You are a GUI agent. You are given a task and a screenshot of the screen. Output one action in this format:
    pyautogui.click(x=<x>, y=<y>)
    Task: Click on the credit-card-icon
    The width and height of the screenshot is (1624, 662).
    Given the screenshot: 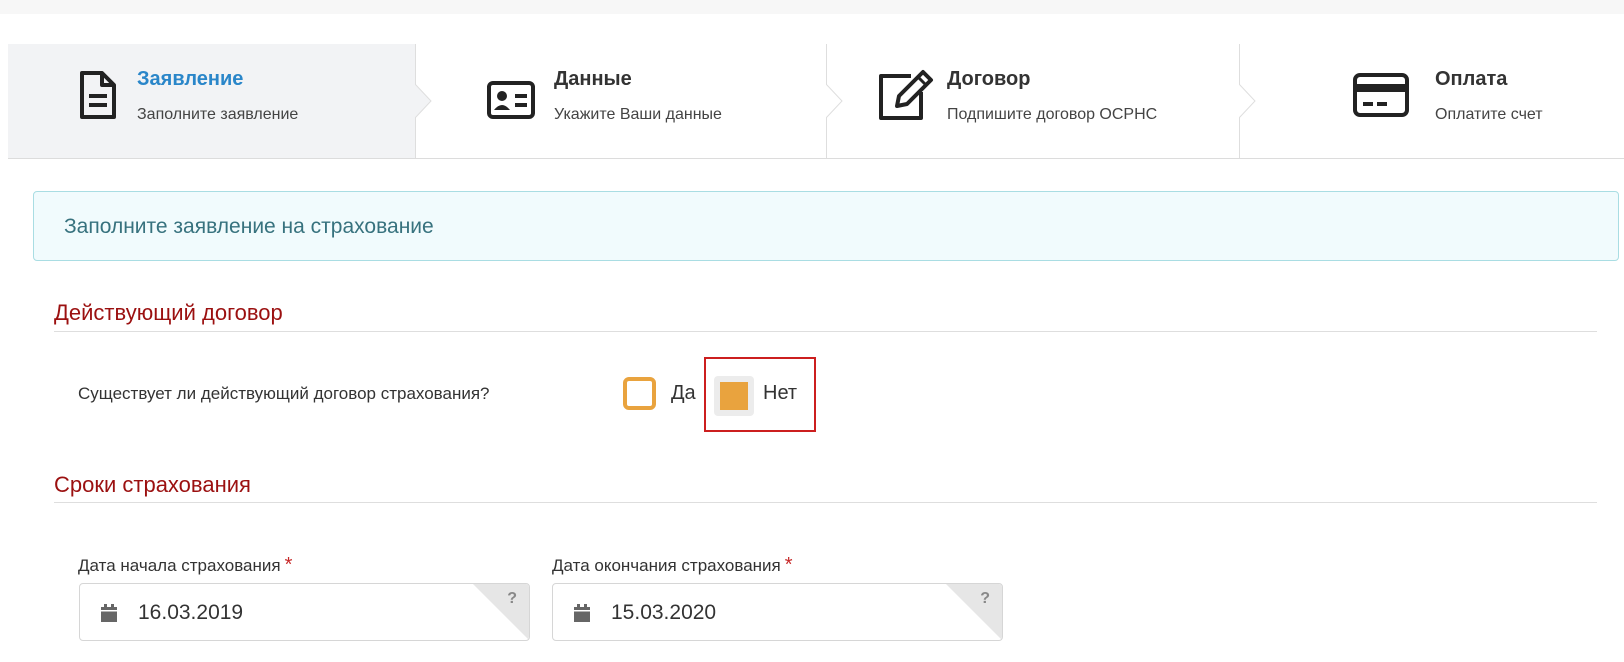 What is the action you would take?
    pyautogui.click(x=1381, y=95)
    